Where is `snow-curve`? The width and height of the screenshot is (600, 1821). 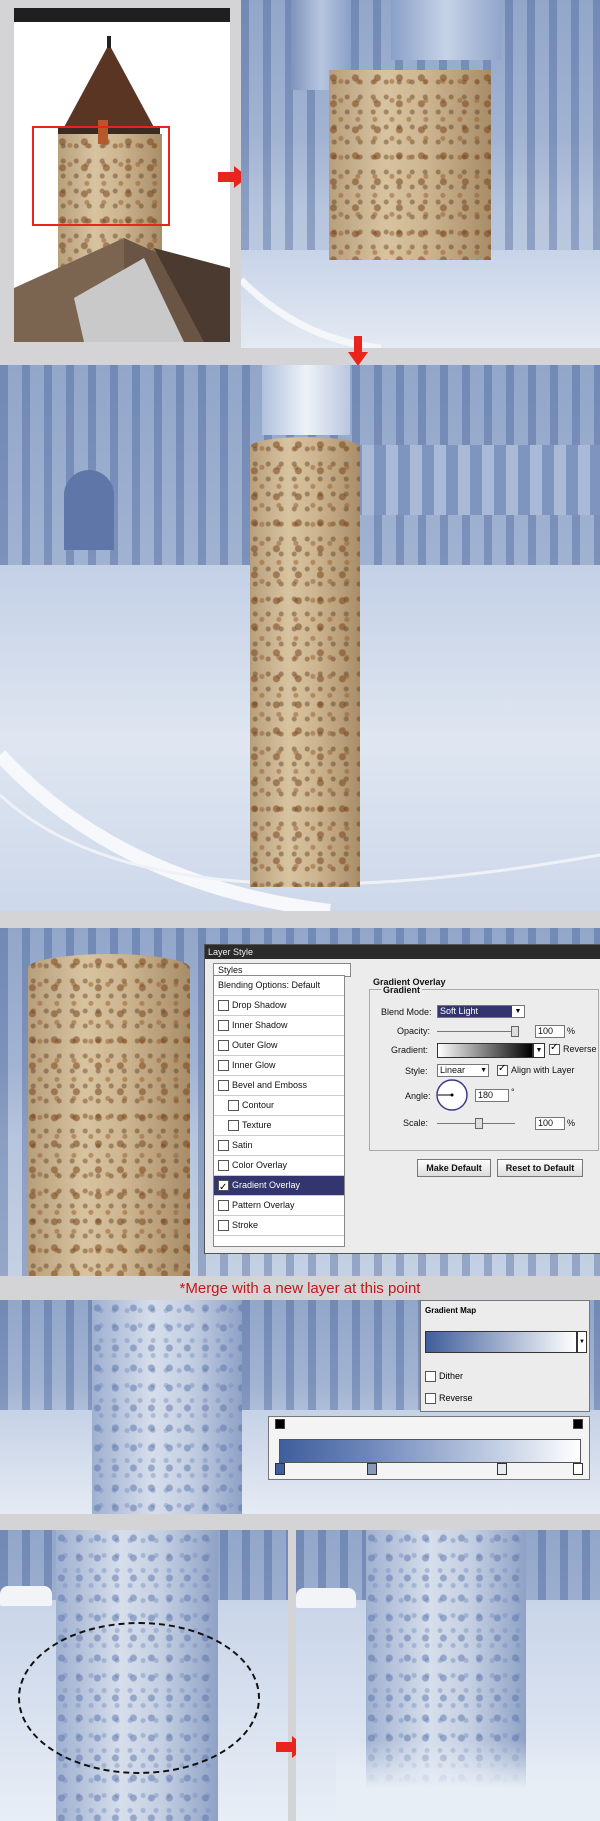
snow-curve is located at coordinates (311, 312).